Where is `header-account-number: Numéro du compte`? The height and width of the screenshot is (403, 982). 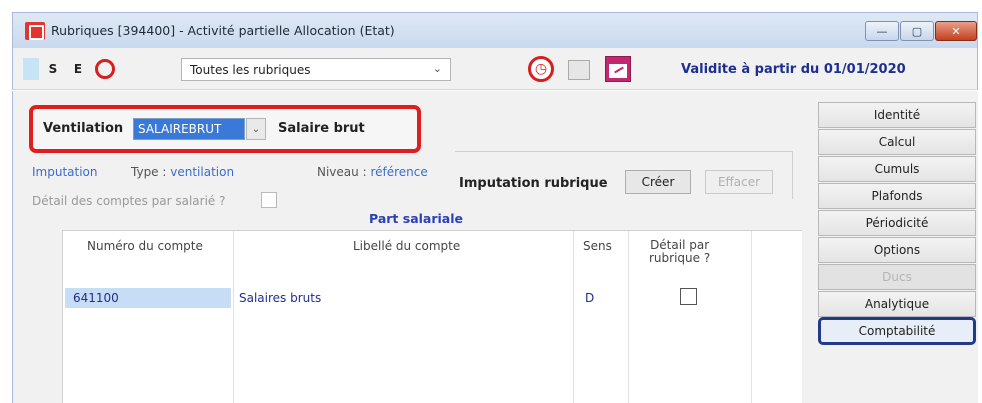
header-account-number: Numéro du compte is located at coordinates (145, 246).